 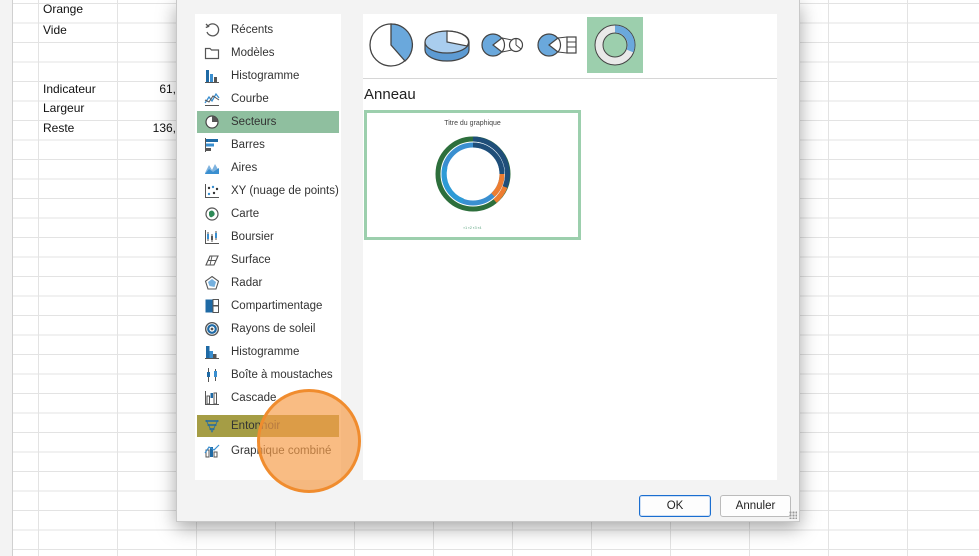 I want to click on pie-of-pie-subtype-icon, so click(x=502, y=45).